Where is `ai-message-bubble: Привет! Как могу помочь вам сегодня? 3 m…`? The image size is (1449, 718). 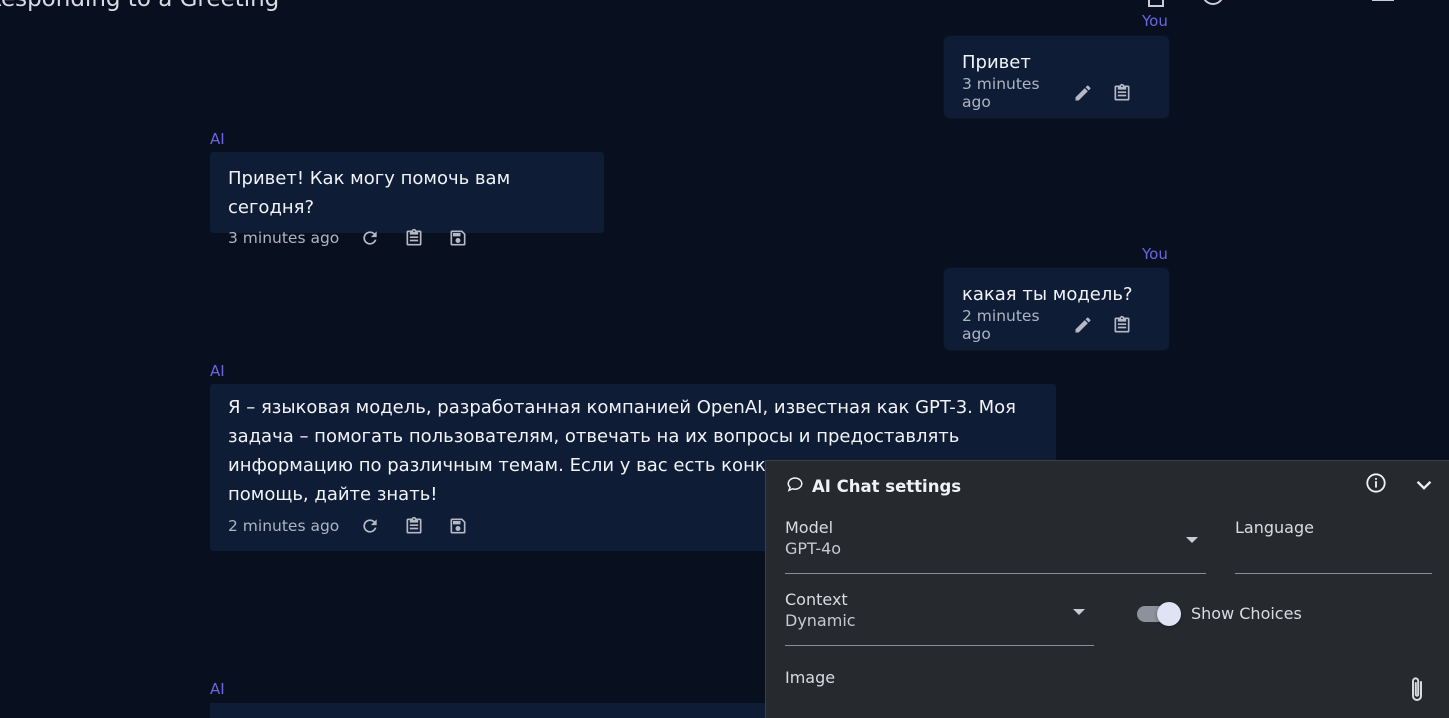 ai-message-bubble: Привет! Как могу помочь вам сегодня? 3 m… is located at coordinates (407, 199).